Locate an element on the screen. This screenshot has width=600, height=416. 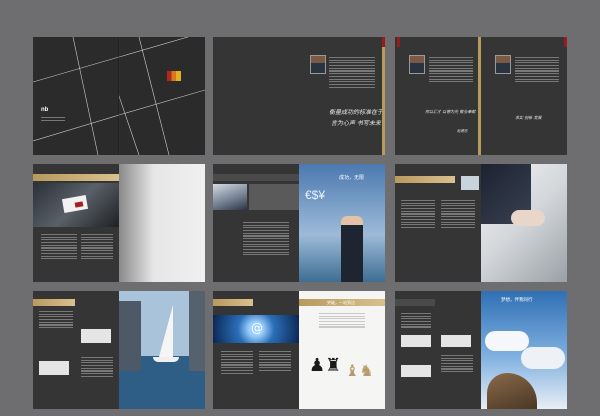
sailboat-right-page is located at coordinates (162, 350).